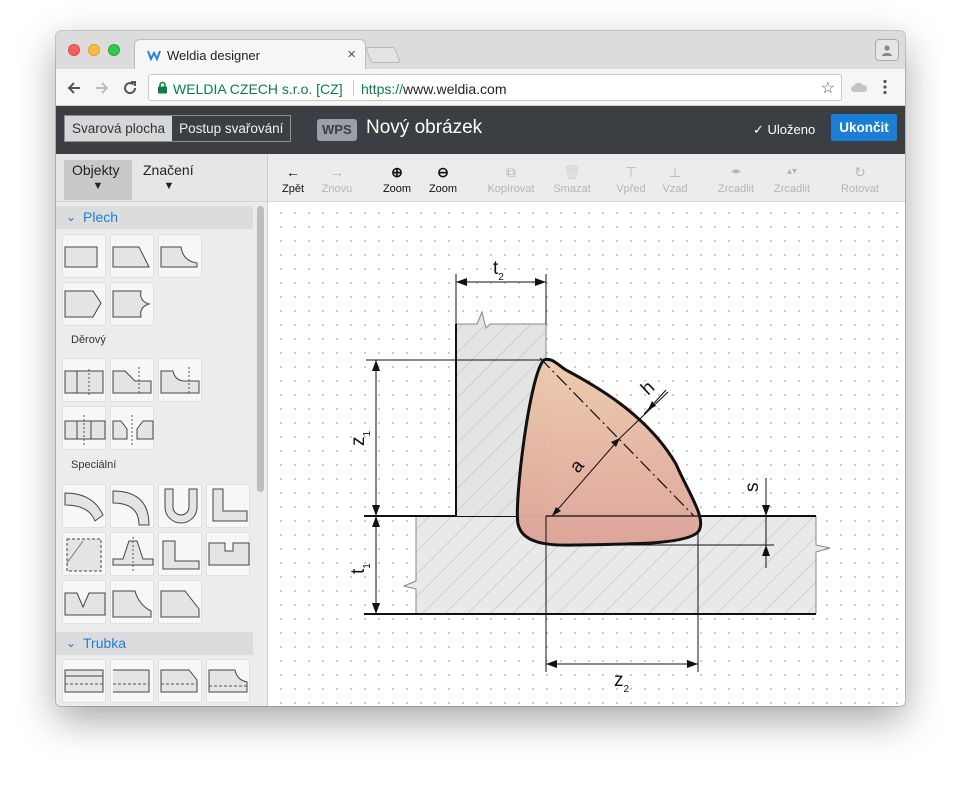  I want to click on sidebar-scrollbar, so click(260, 349).